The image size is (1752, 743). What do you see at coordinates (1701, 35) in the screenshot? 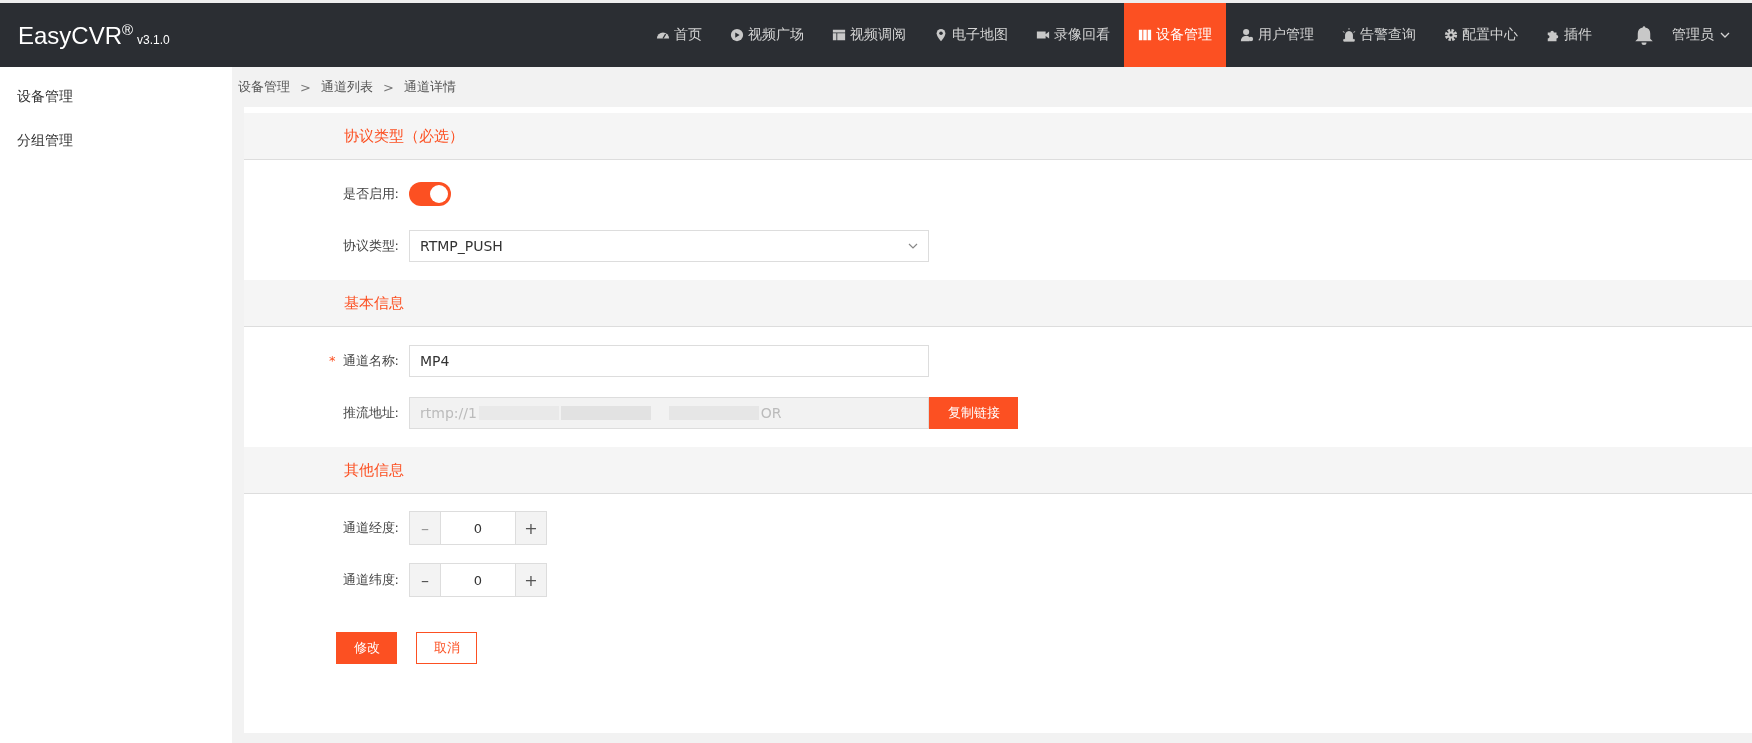
I see `user-menu: 管理员` at bounding box center [1701, 35].